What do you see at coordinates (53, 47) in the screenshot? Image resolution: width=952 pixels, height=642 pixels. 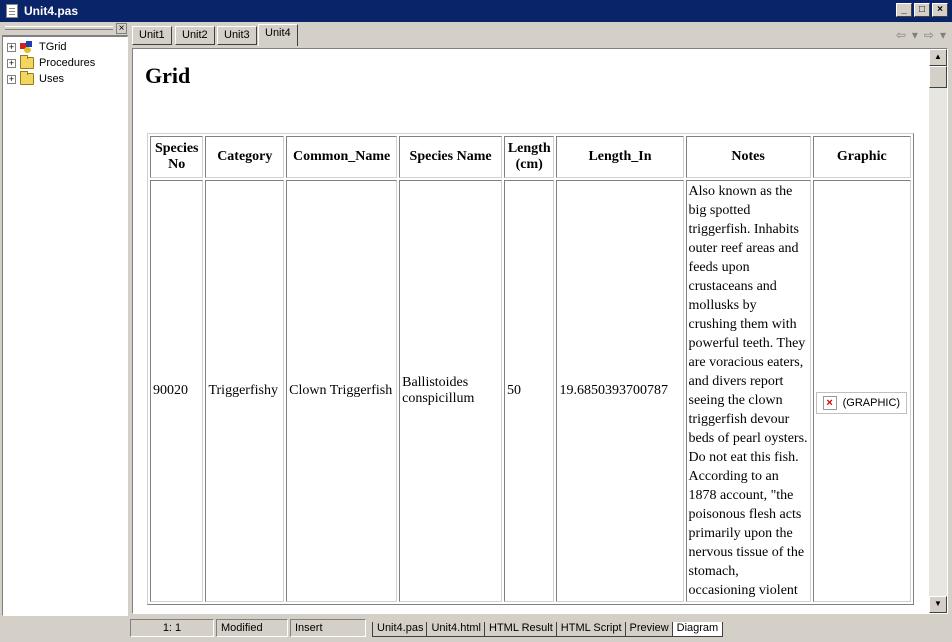 I see `tree-item-label: TGrid` at bounding box center [53, 47].